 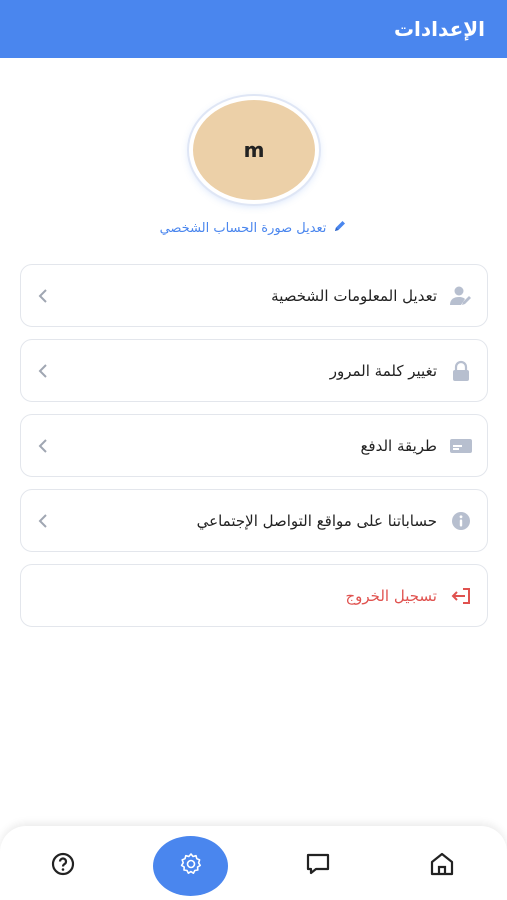 I want to click on menu-item-label: تعديل المعلومات الشخصية, so click(x=354, y=295).